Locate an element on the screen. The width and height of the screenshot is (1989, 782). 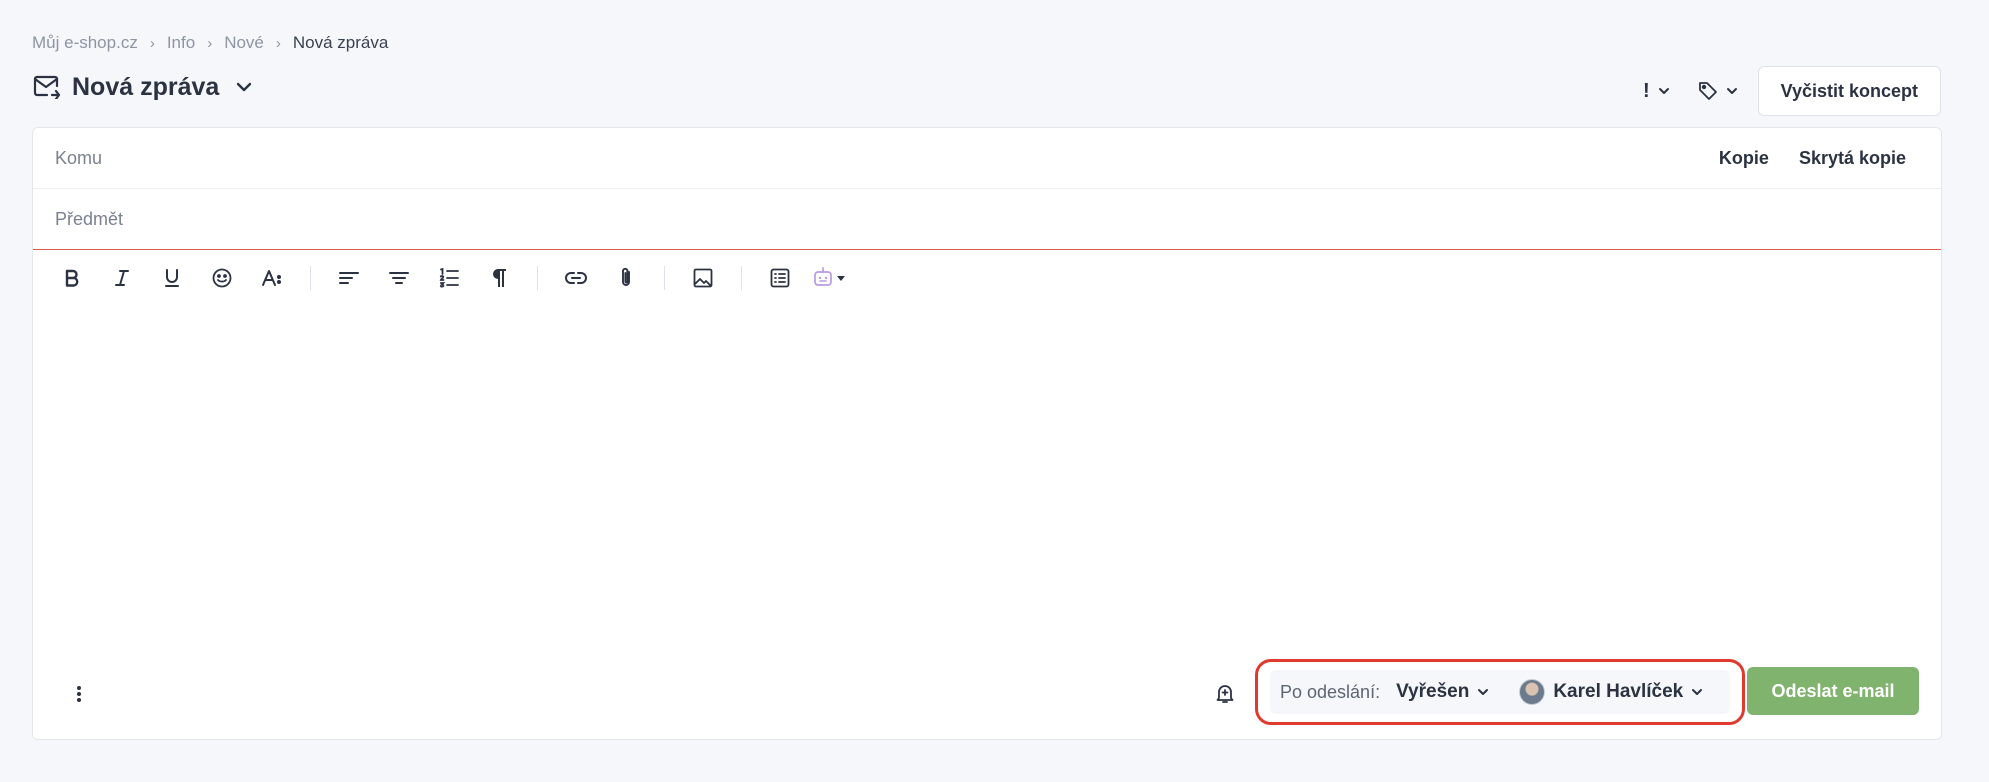
more-options-icon is located at coordinates (79, 694).